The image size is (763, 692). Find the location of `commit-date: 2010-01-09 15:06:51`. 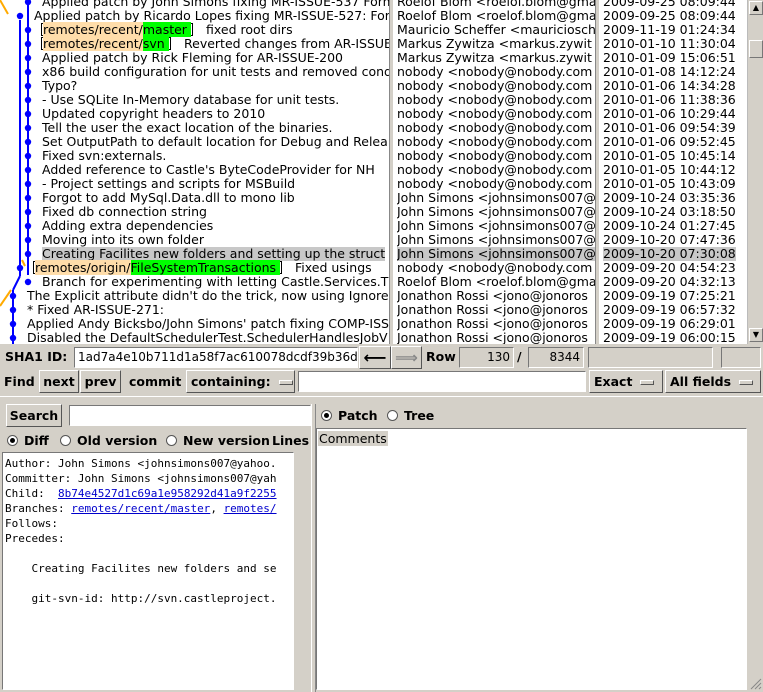

commit-date: 2010-01-09 15:06:51 is located at coordinates (675, 58).